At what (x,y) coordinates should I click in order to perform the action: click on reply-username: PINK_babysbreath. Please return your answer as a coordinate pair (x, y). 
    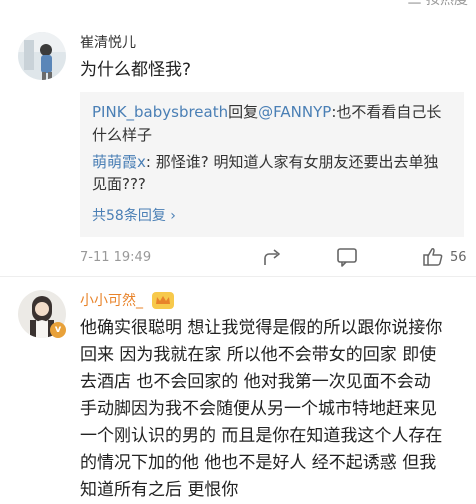
    Looking at the image, I should click on (160, 112).